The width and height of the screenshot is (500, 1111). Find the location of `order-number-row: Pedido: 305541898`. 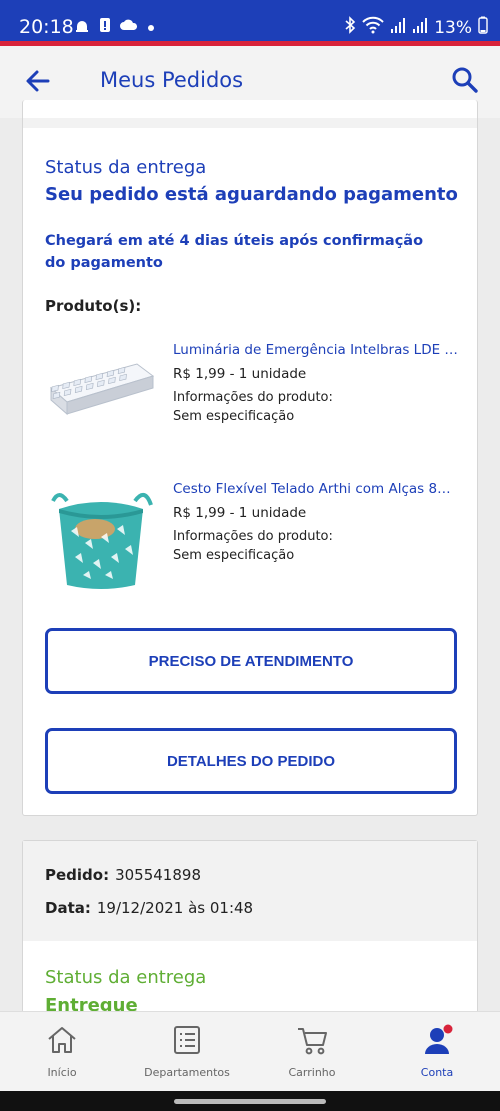

order-number-row: Pedido: 305541898 is located at coordinates (123, 875).